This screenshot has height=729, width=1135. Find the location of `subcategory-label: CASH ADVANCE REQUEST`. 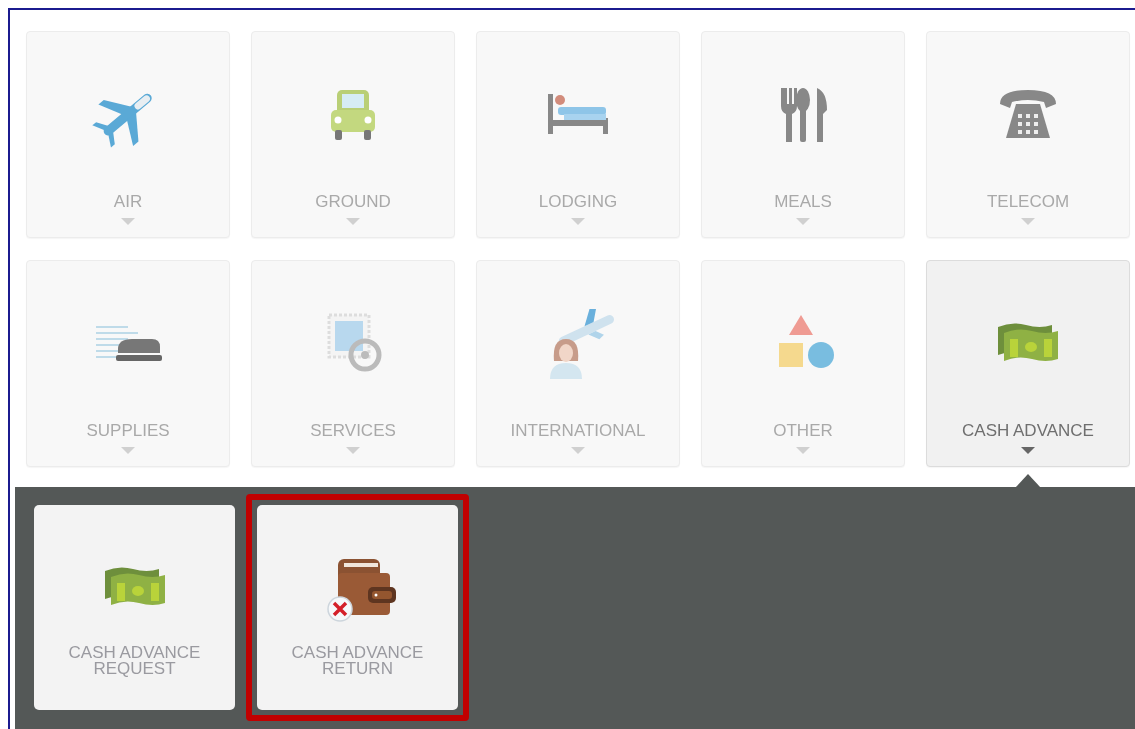

subcategory-label: CASH ADVANCE REQUEST is located at coordinates (134, 661).